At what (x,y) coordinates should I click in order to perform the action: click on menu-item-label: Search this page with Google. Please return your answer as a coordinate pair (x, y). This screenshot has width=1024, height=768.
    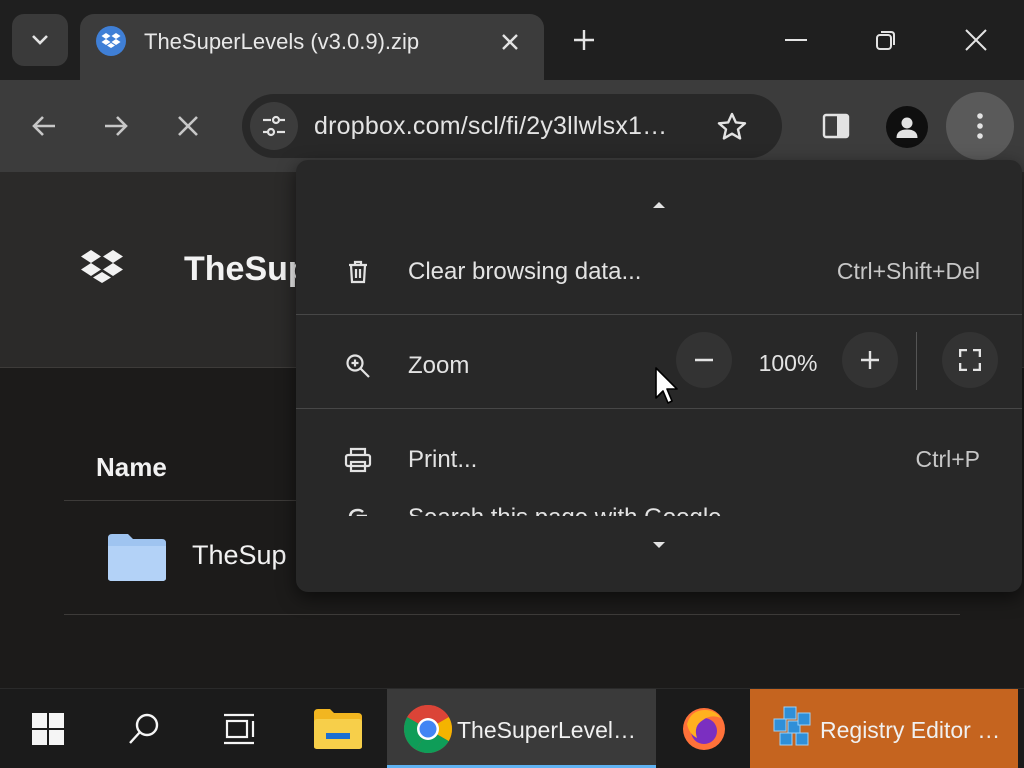
    Looking at the image, I should click on (565, 510).